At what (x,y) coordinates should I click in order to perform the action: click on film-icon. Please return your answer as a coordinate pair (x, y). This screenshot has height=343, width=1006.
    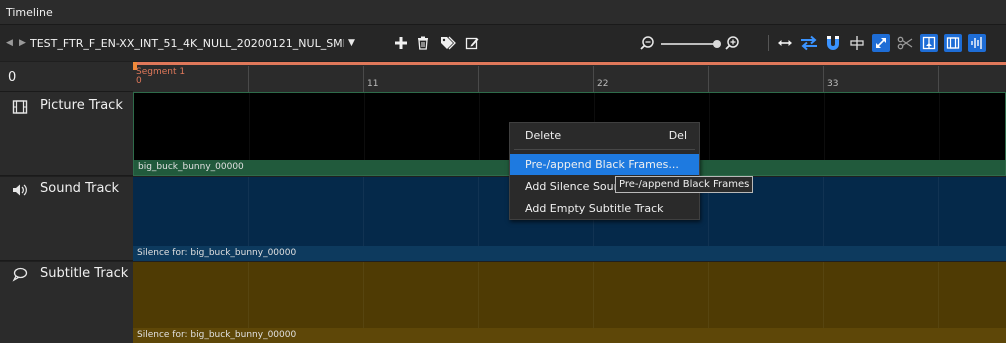
    Looking at the image, I should click on (20, 107).